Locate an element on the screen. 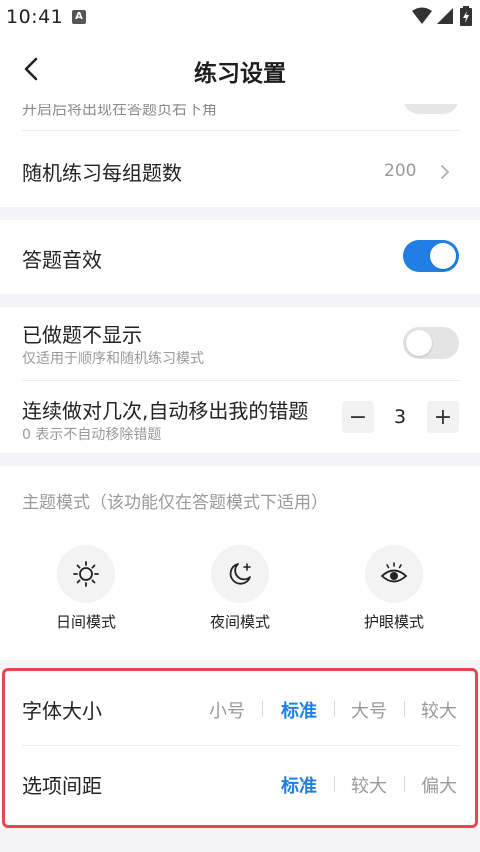  notification-icon: A is located at coordinates (79, 17).